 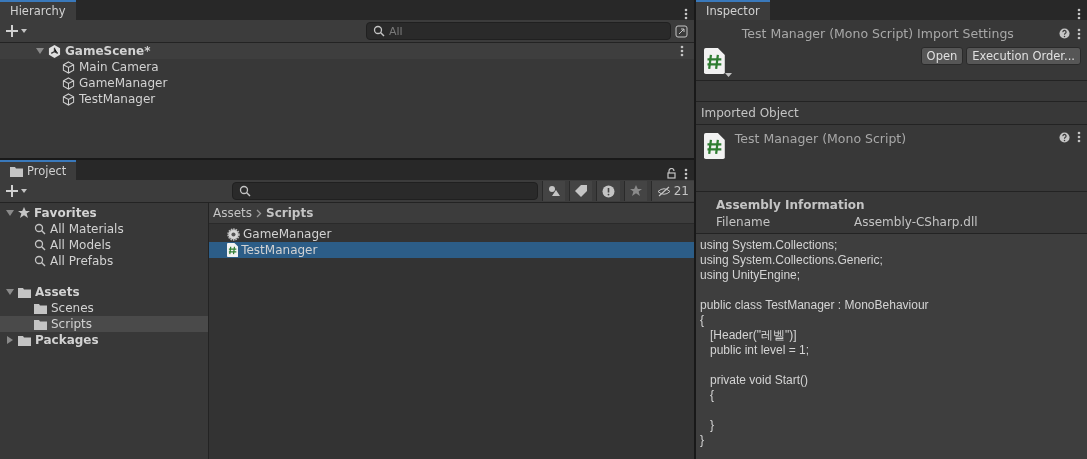 I want to click on code-line: public int level = 1;, so click(x=760, y=350).